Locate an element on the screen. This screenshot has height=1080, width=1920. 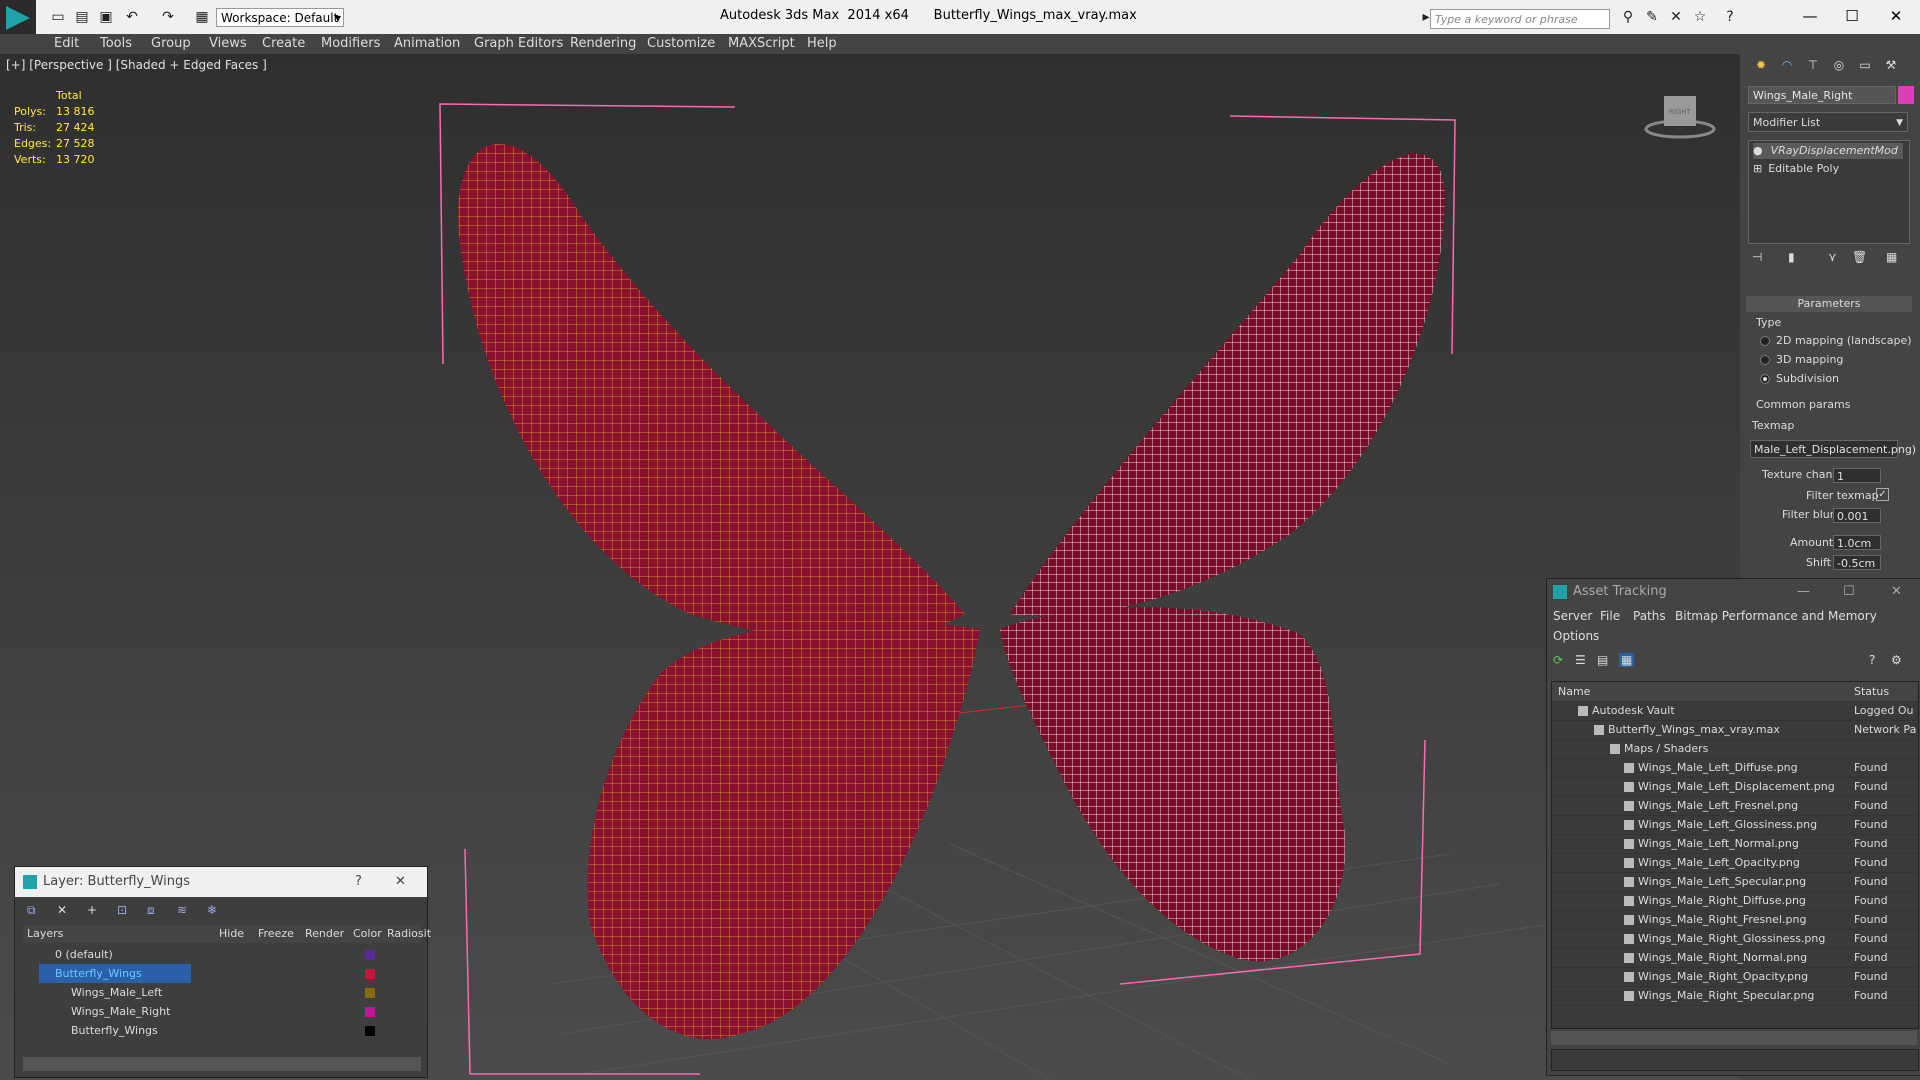
search-input: Type a keyword or phrase is located at coordinates (1520, 19).